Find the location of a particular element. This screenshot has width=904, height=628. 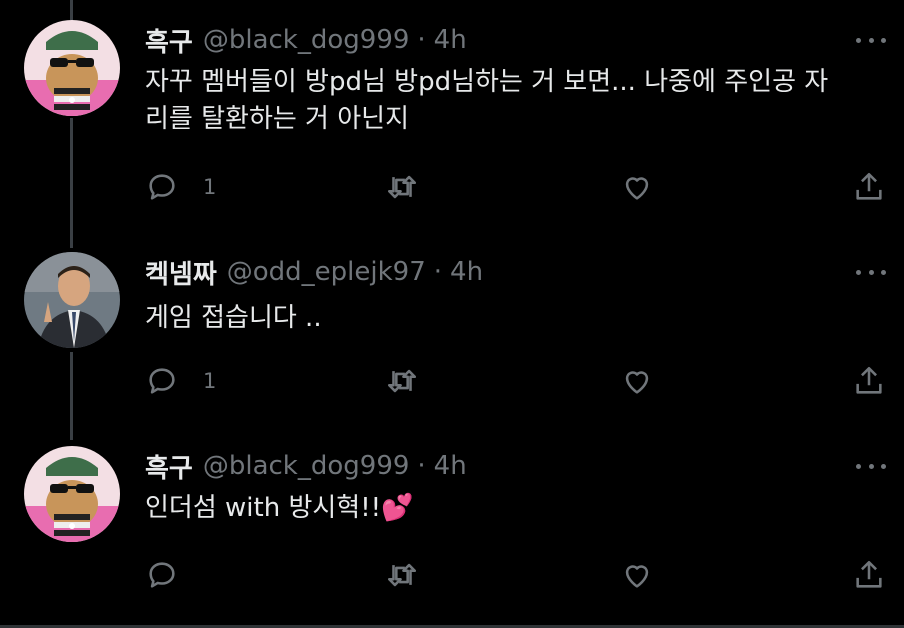

tweet-text-line: 리를 탈환하는 거 아닌지 is located at coordinates (277, 119).